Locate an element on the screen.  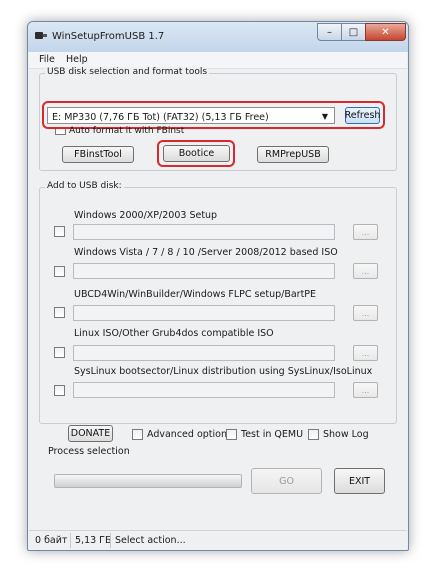
donate-button: DONATE is located at coordinates (90, 433).